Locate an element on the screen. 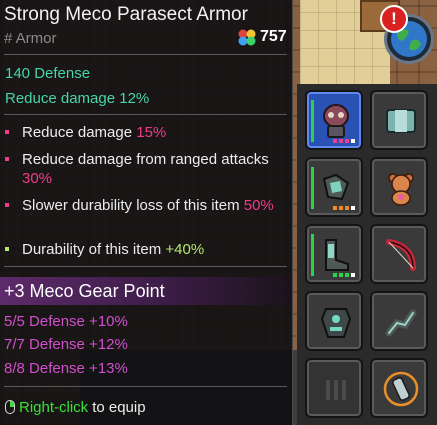 The image size is (437, 425). effect-line: Slower durability loss of this item 50% is located at coordinates (147, 205).